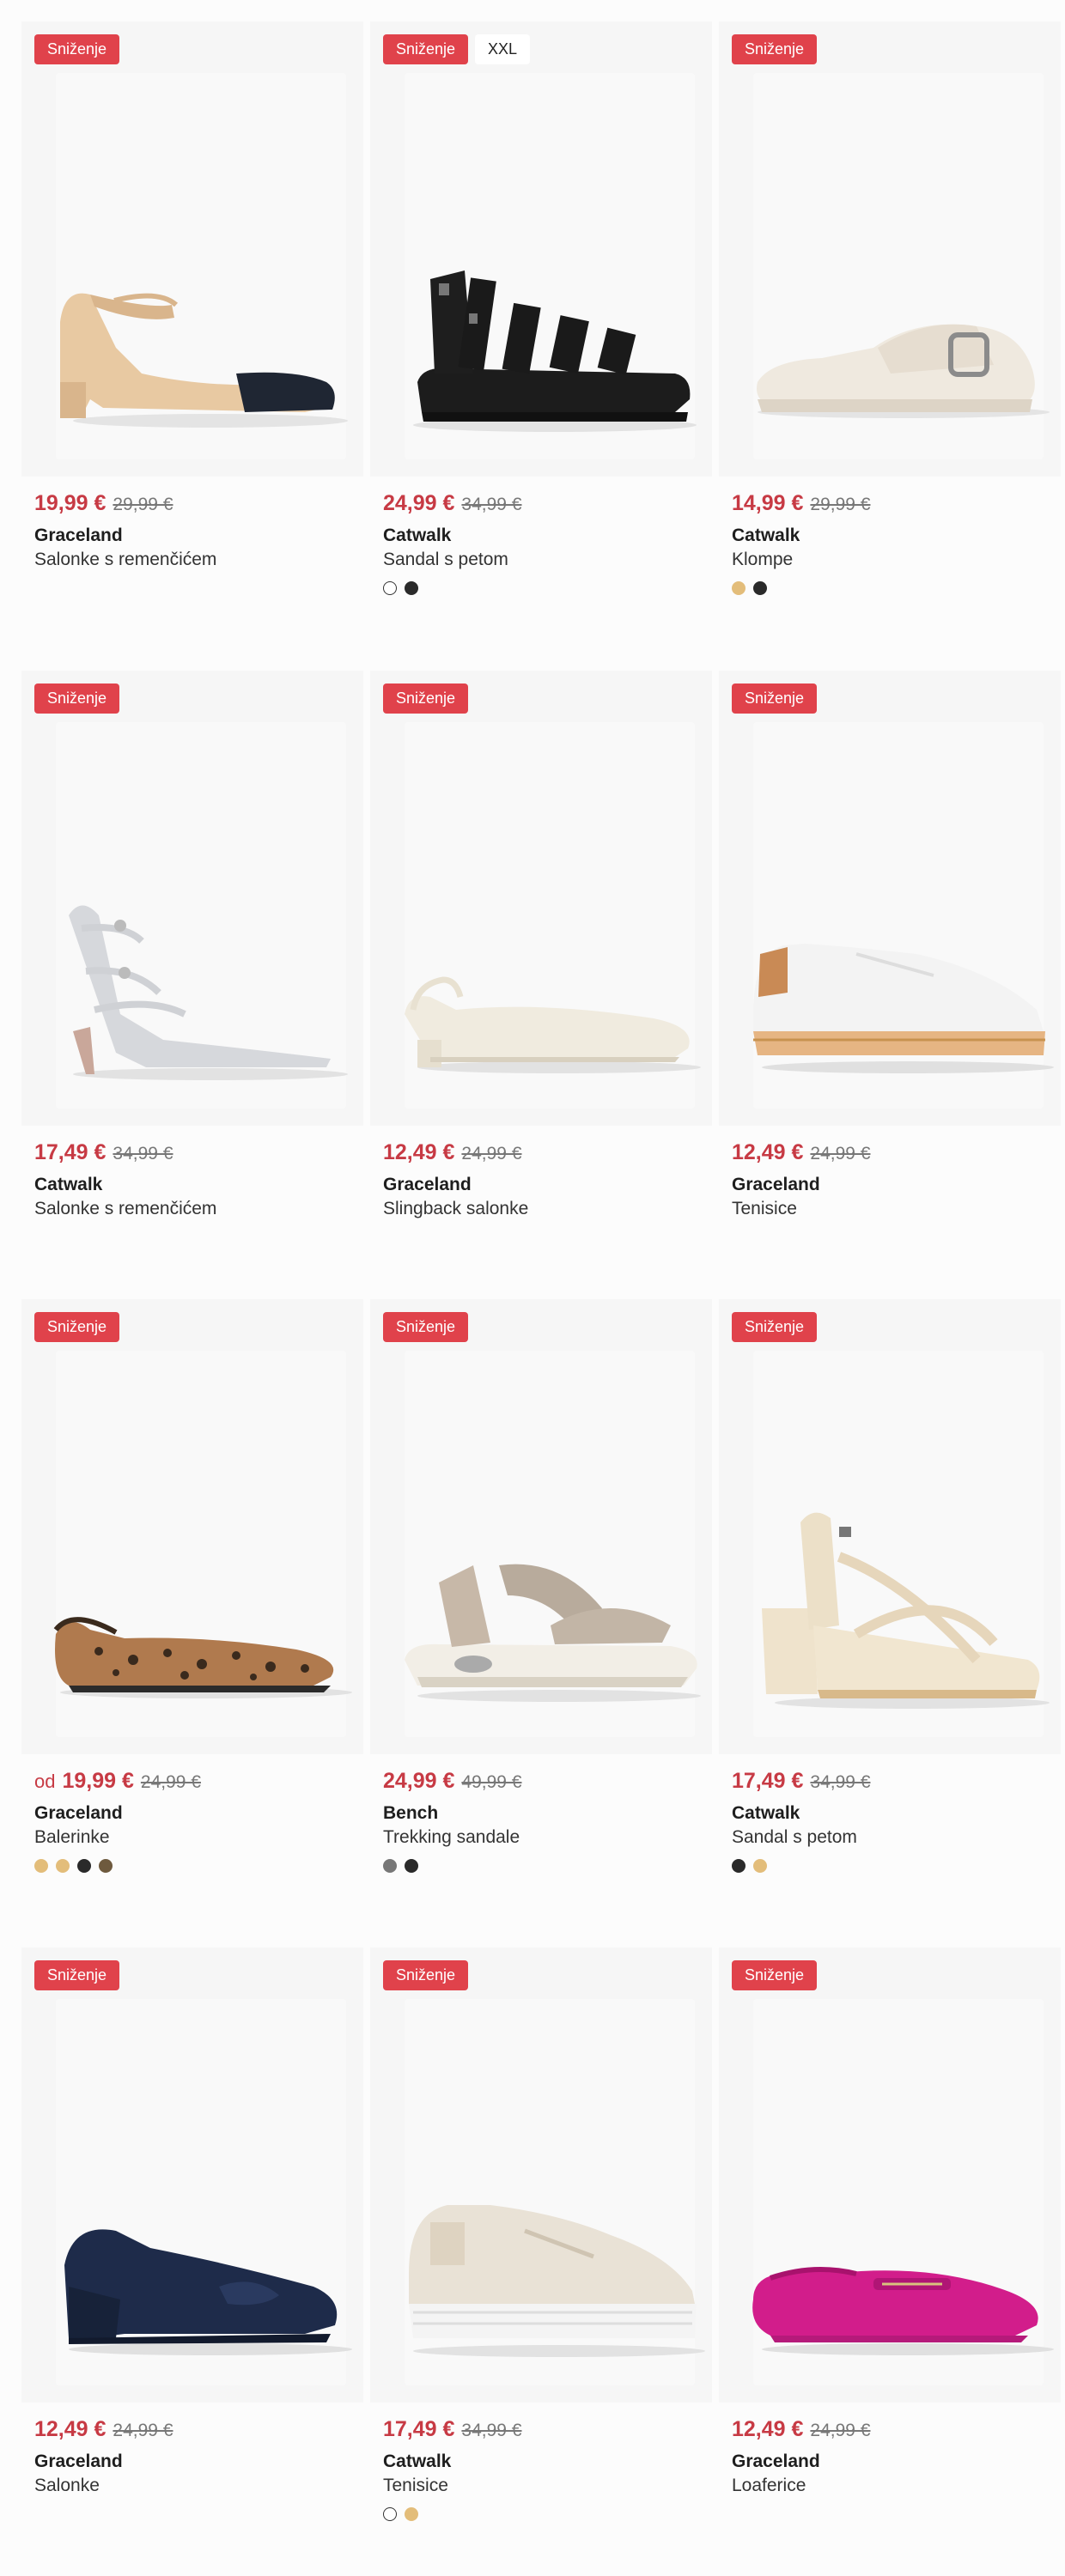 The height and width of the screenshot is (2576, 1065). Describe the element at coordinates (451, 1837) in the screenshot. I see `product-name: Trekking sandale` at that location.